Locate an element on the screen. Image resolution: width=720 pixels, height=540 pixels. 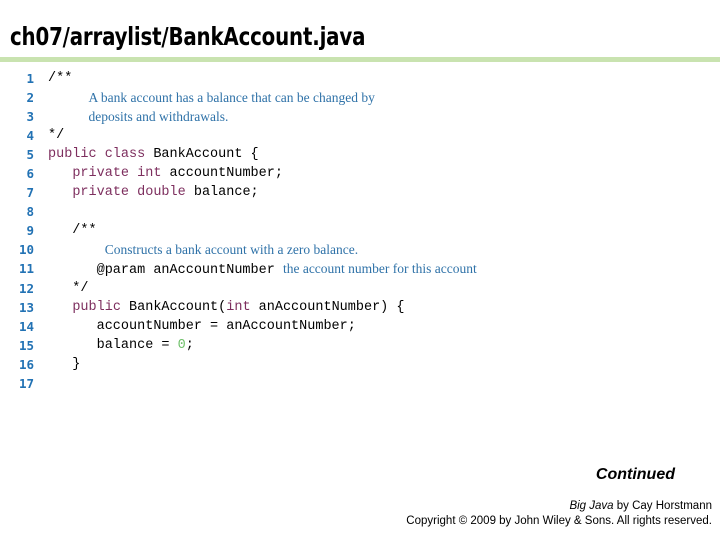
line-number: 6 is located at coordinates (30, 174).